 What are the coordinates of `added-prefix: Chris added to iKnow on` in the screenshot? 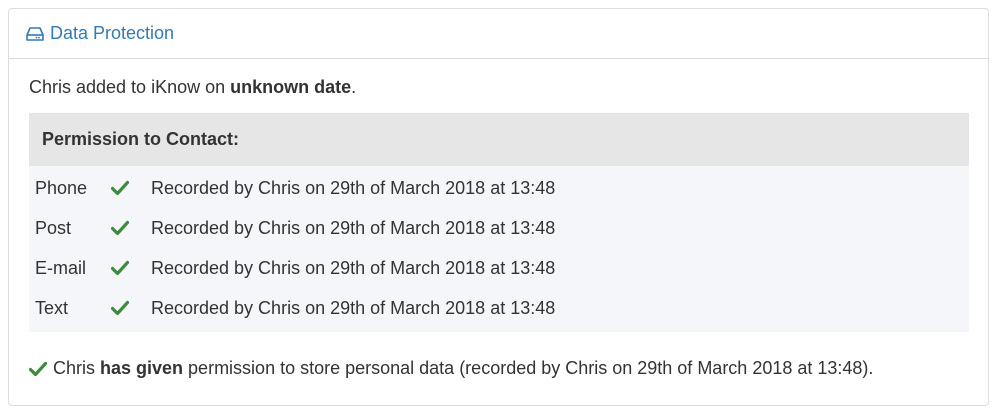 It's located at (130, 87).